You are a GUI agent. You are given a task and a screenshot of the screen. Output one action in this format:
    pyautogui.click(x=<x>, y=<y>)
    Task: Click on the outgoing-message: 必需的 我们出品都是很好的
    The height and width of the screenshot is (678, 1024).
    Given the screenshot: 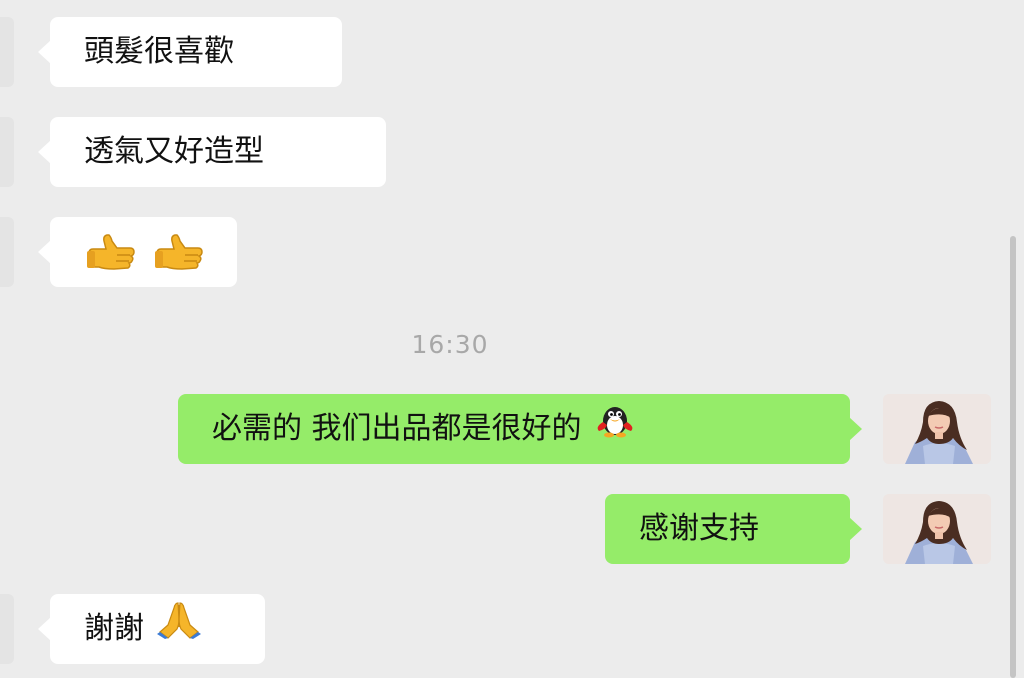 What is the action you would take?
    pyautogui.click(x=520, y=429)
    